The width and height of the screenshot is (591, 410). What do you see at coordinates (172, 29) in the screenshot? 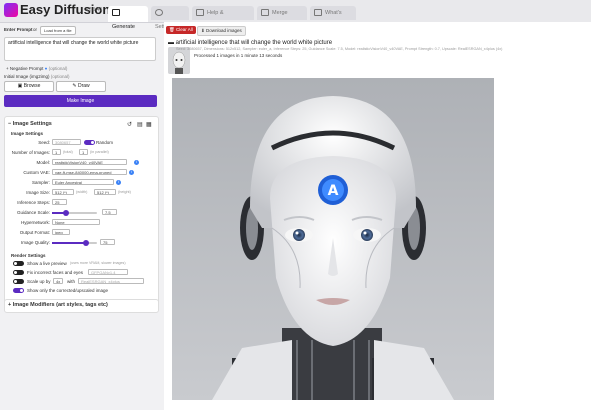
I see `trash-icon: 🗑` at bounding box center [172, 29].